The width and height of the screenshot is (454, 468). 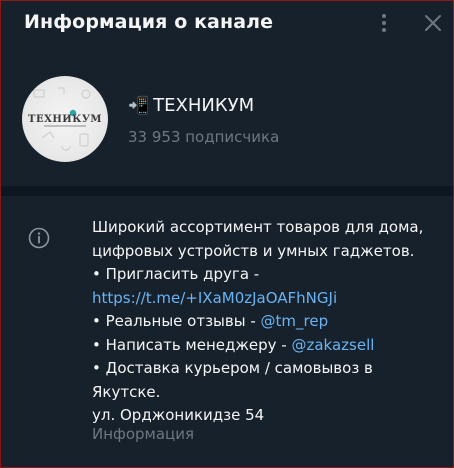 I want to click on close-icon, so click(x=433, y=23).